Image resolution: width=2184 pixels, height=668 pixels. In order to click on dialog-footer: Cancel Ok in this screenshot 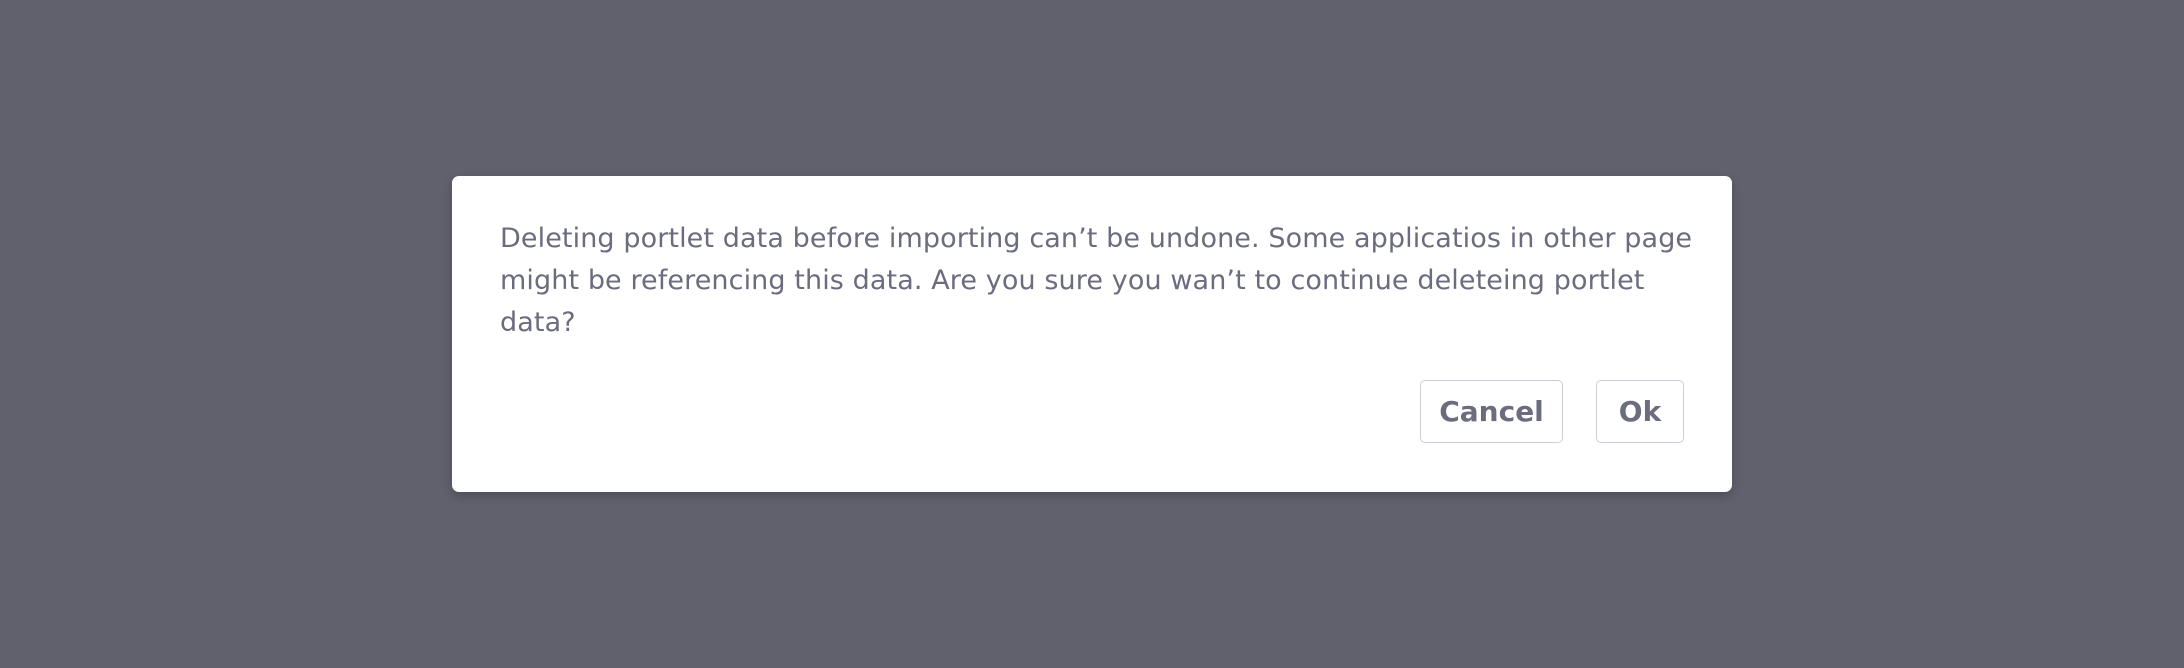, I will do `click(1552, 411)`.